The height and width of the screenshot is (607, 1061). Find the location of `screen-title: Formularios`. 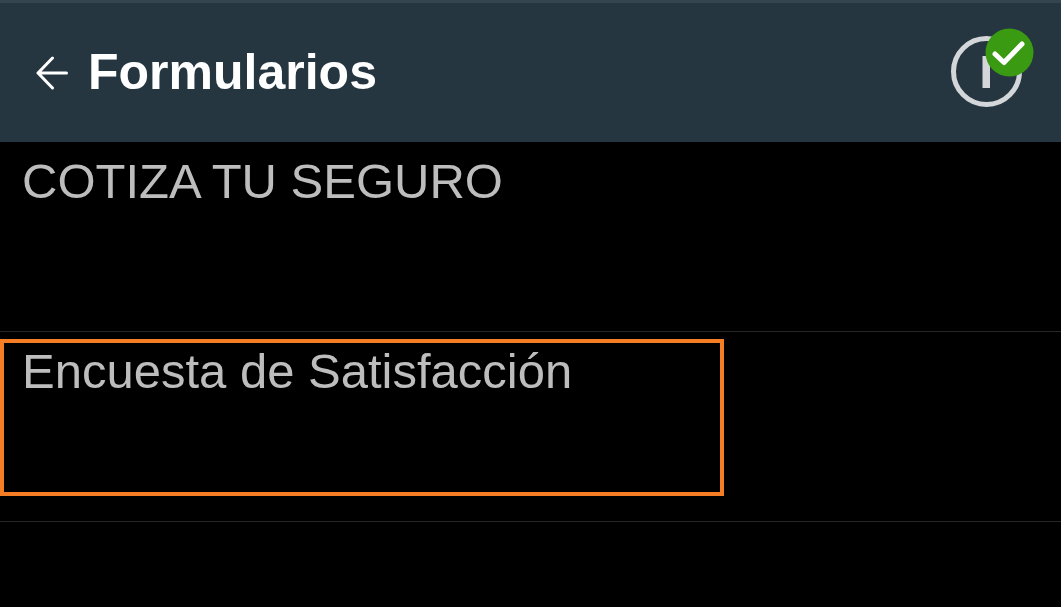

screen-title: Formularios is located at coordinates (232, 72).